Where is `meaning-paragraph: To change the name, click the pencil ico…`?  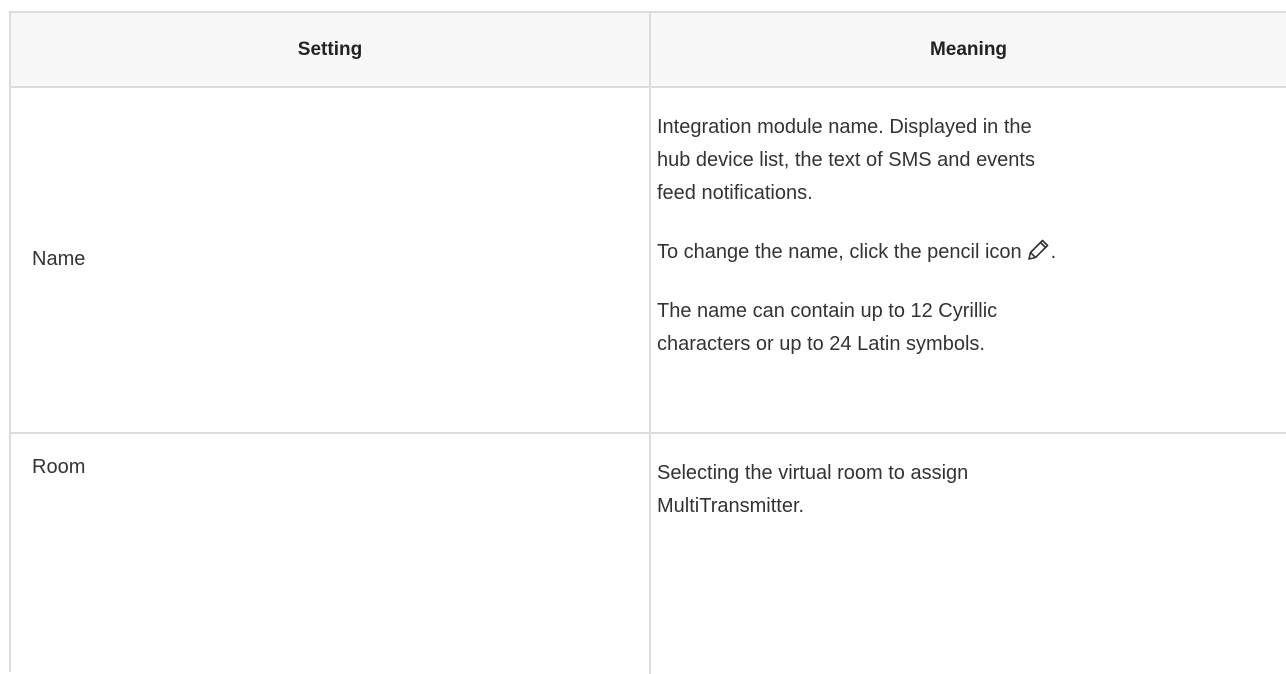
meaning-paragraph: To change the name, click the pencil ico… is located at coordinates (957, 252).